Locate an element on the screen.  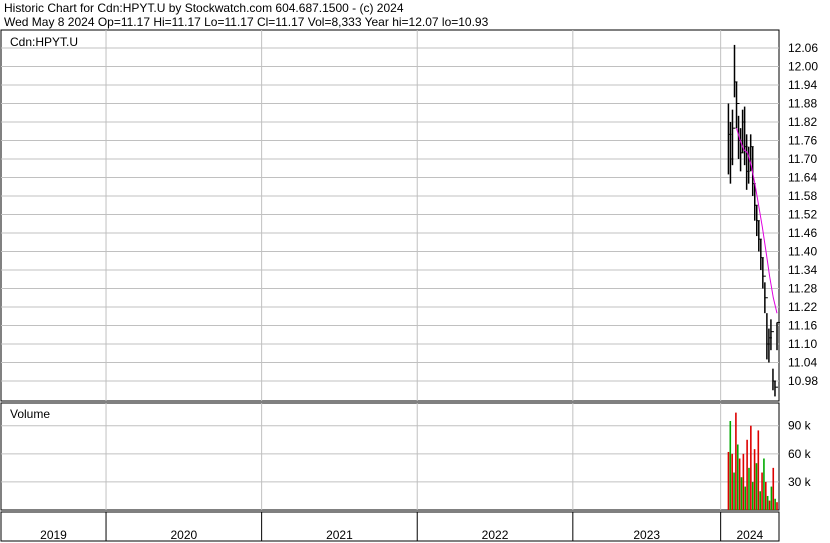
price-tick-label: 11.46 is located at coordinates (802, 233).